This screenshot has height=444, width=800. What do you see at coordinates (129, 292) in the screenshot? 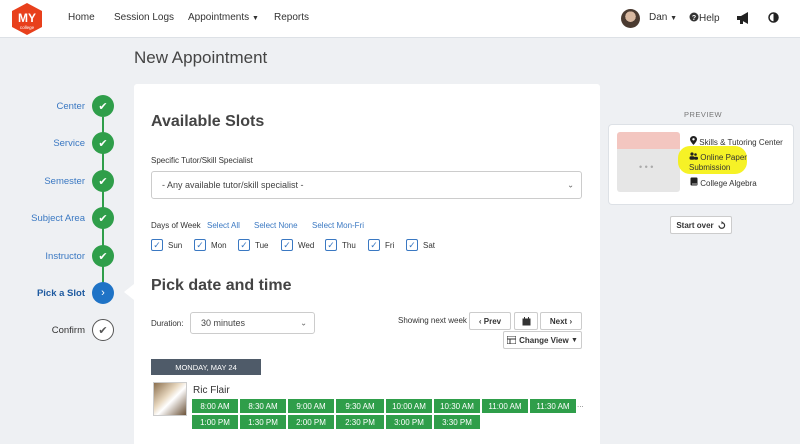
I see `stepper-pointer` at bounding box center [129, 292].